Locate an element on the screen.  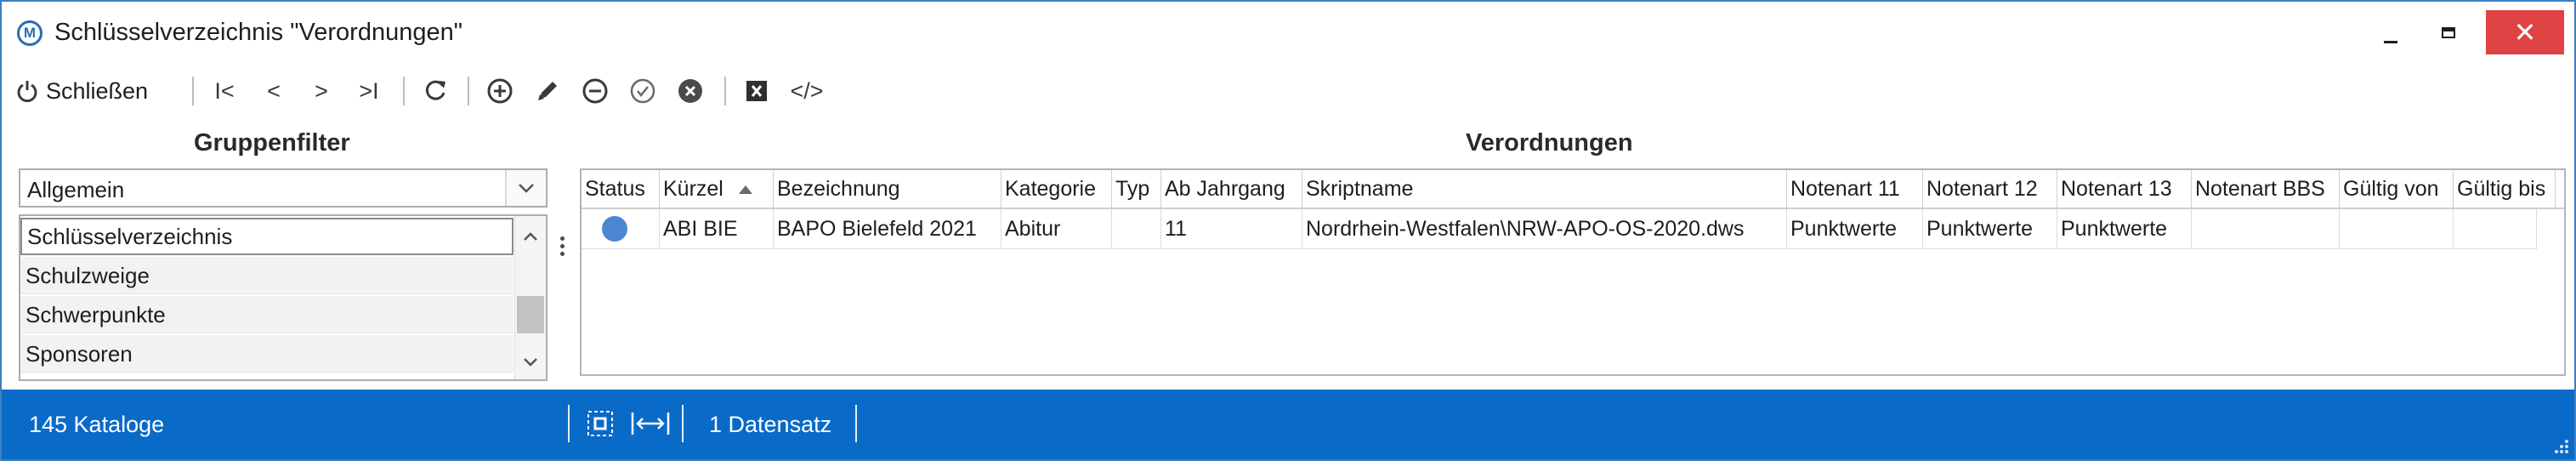
cell-gueltig-bis is located at coordinates (2495, 228).